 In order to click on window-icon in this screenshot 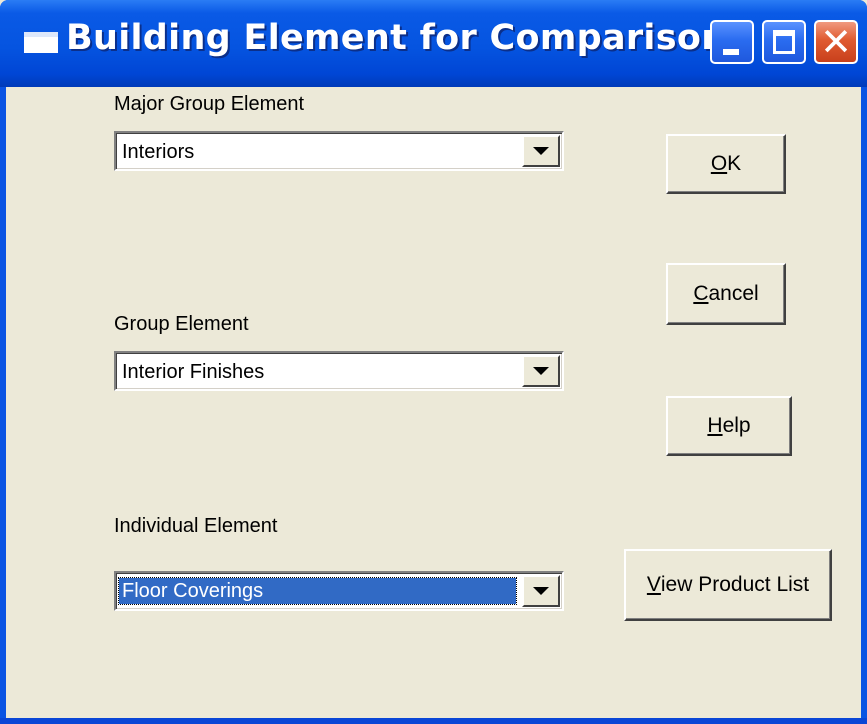, I will do `click(41, 42)`.